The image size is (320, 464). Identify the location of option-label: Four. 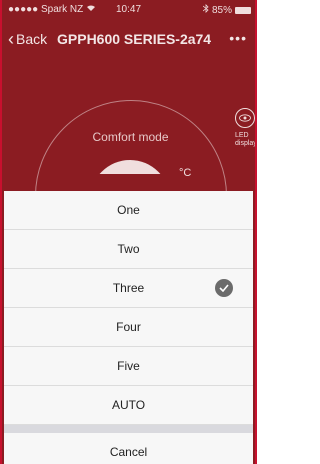
(128, 327).